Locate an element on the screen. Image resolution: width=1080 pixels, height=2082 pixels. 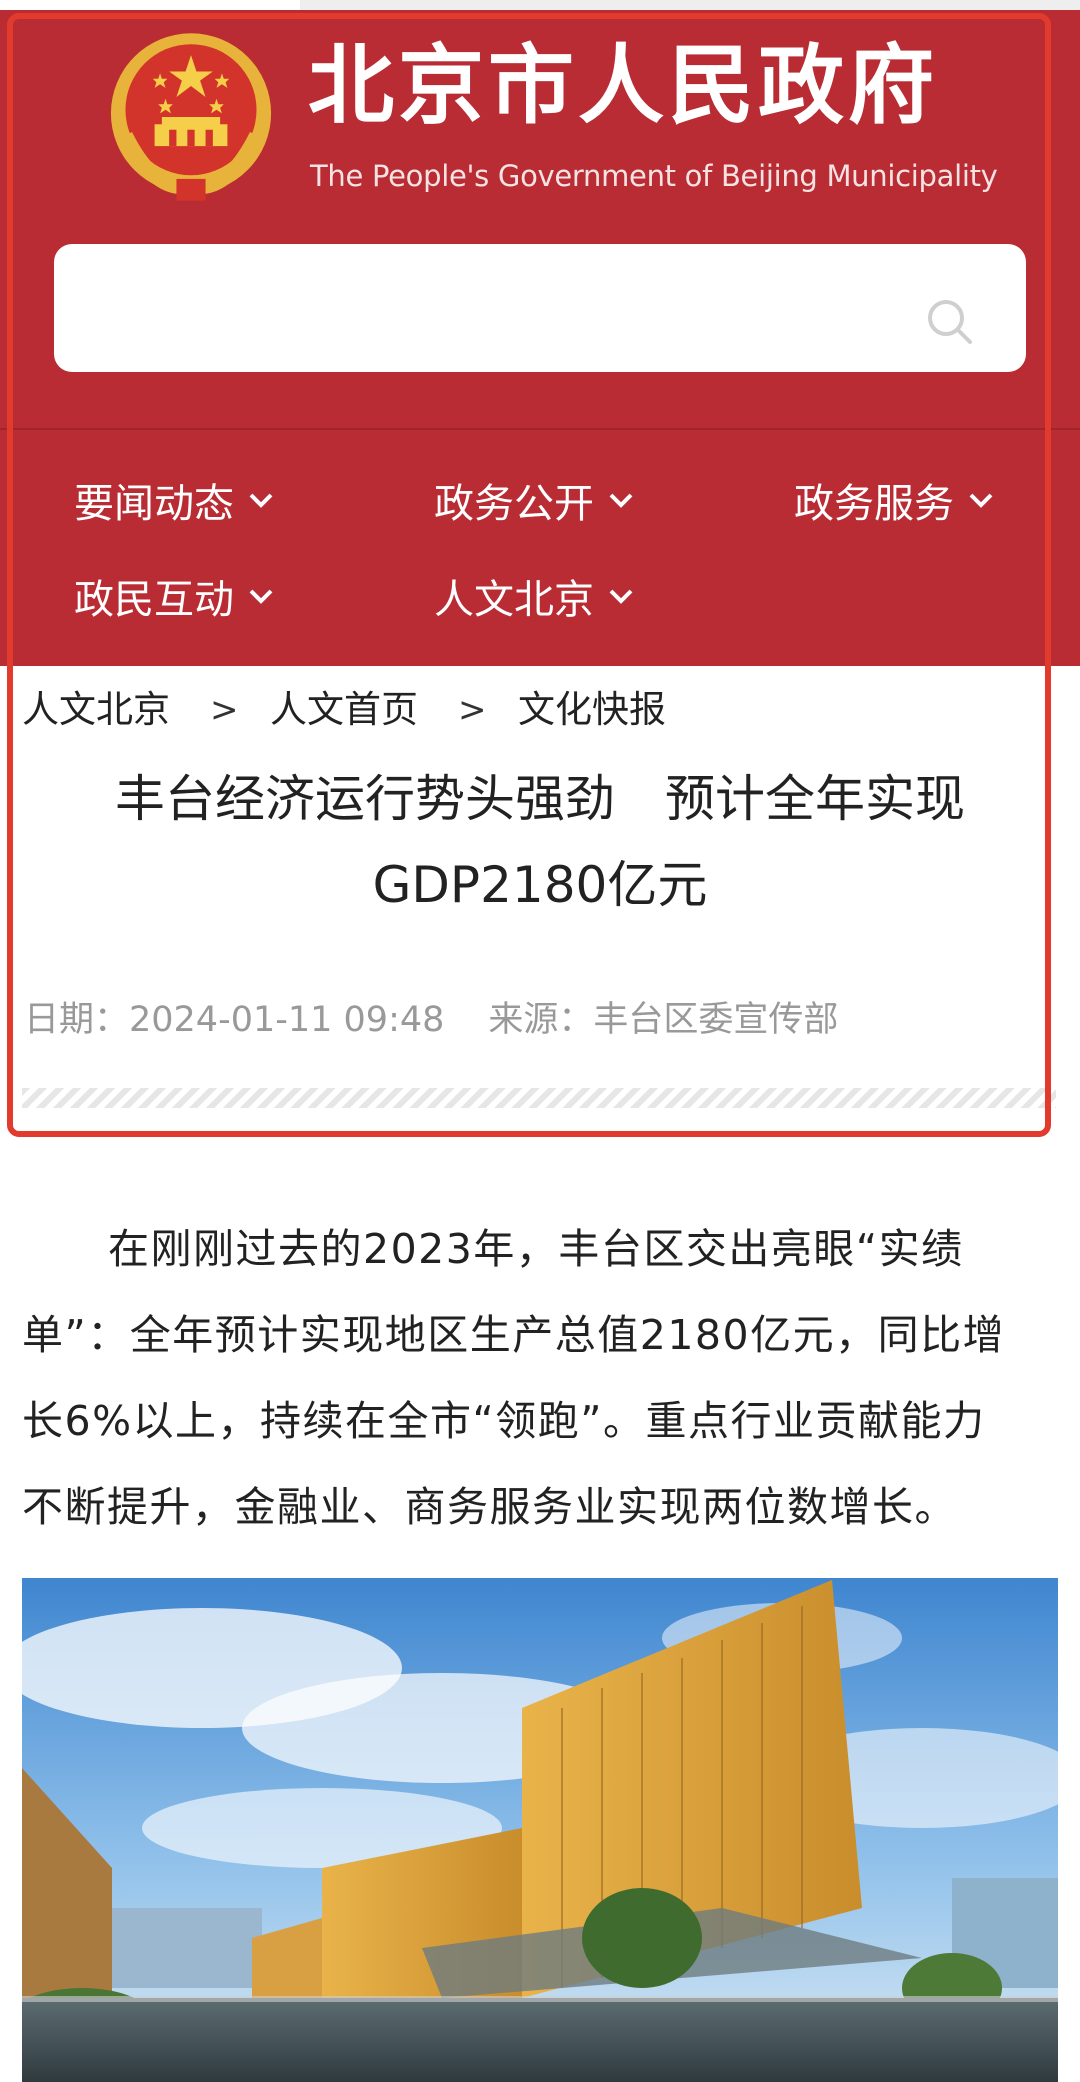
nav-item-label: 政务公开 is located at coordinates (514, 504).